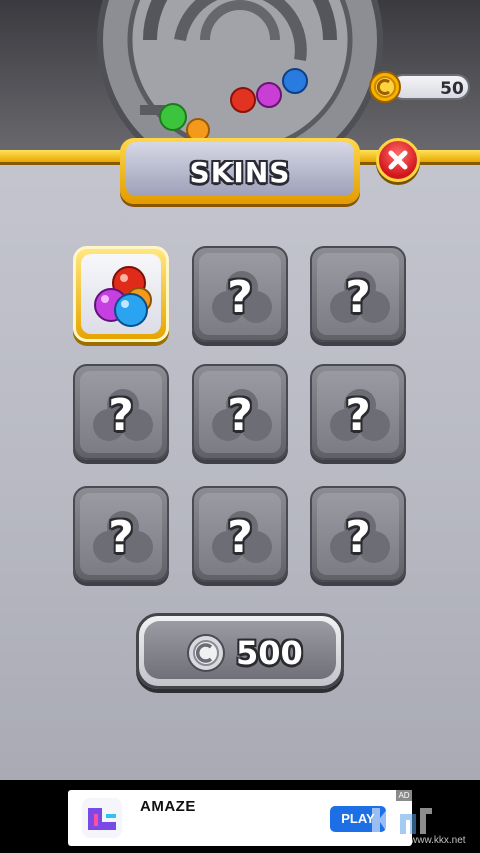 This screenshot has height=853, width=480. I want to click on unlock-price: 500, so click(269, 653).